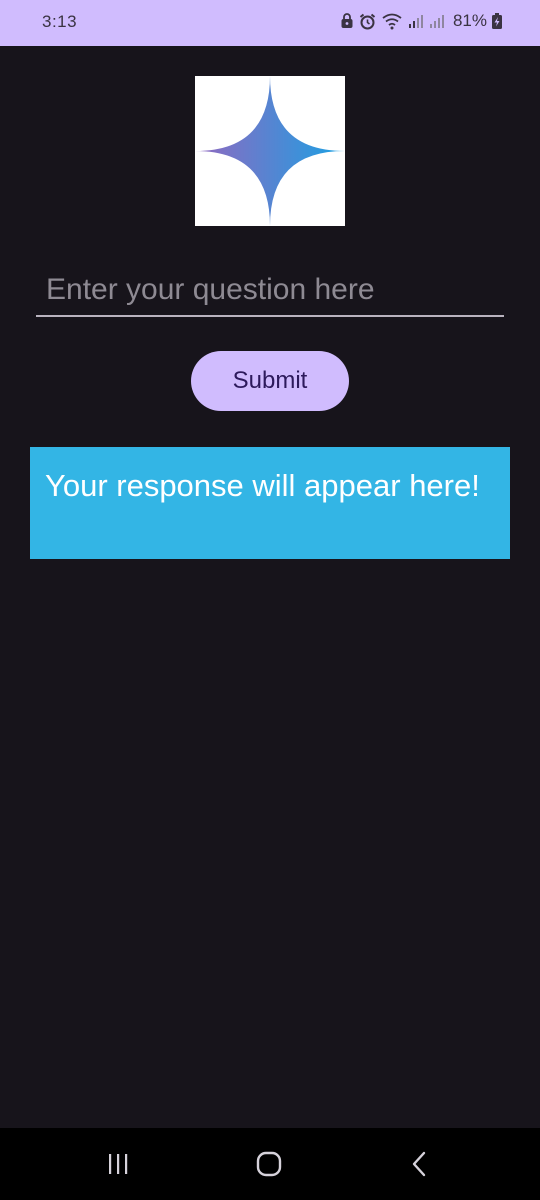 This screenshot has width=540, height=1200. Describe the element at coordinates (270, 381) in the screenshot. I see `submit-button: Submit` at that location.